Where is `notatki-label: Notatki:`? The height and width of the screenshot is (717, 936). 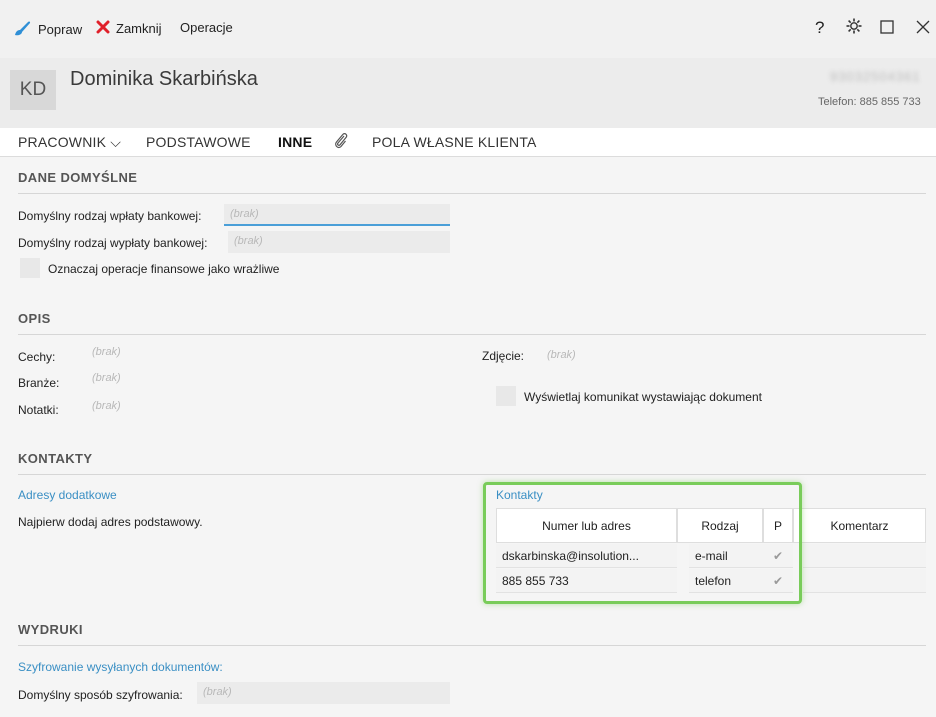
notatki-label: Notatki: is located at coordinates (38, 410).